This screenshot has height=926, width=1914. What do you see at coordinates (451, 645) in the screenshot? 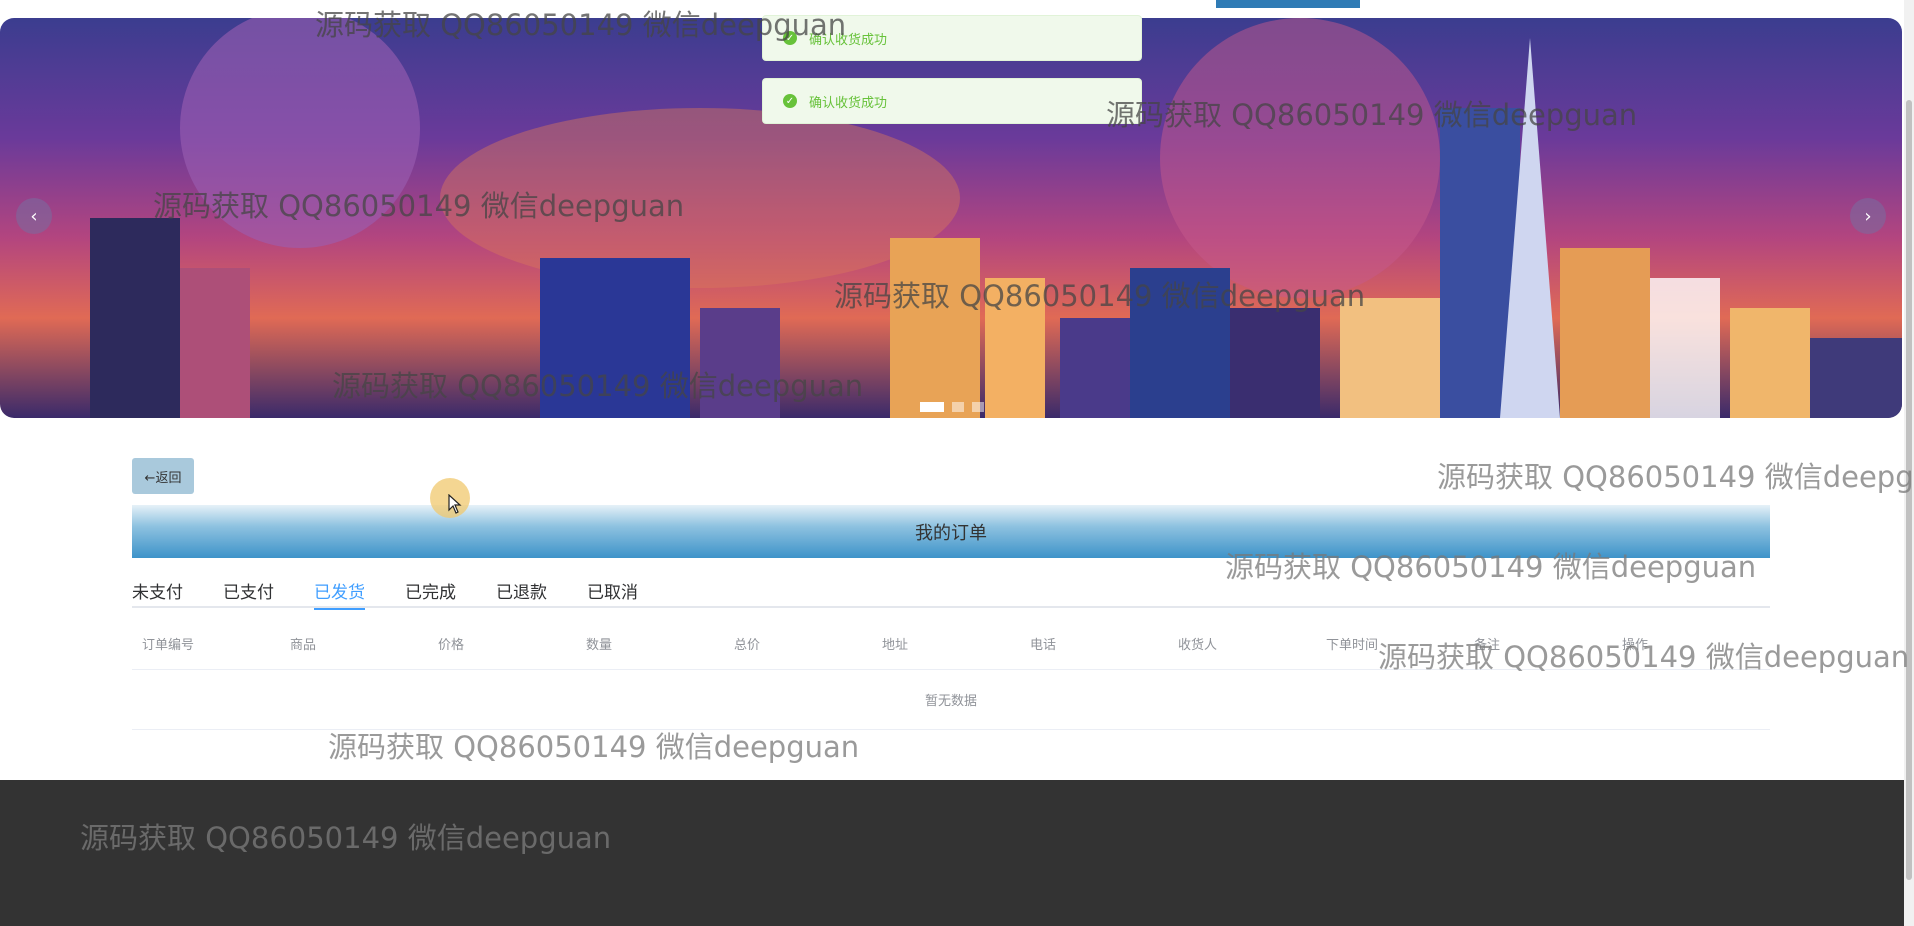
I see `column-header: 价格` at bounding box center [451, 645].